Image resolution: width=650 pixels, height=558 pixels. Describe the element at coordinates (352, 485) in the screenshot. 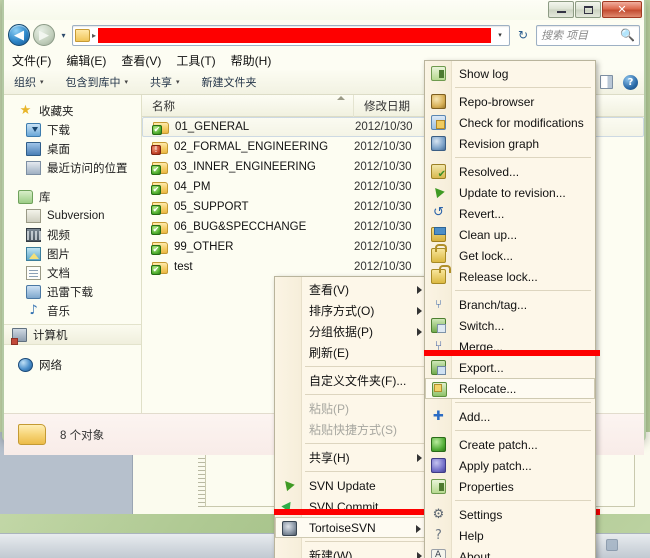

I see `context-menu-item-svn-update: SVN Update` at that location.